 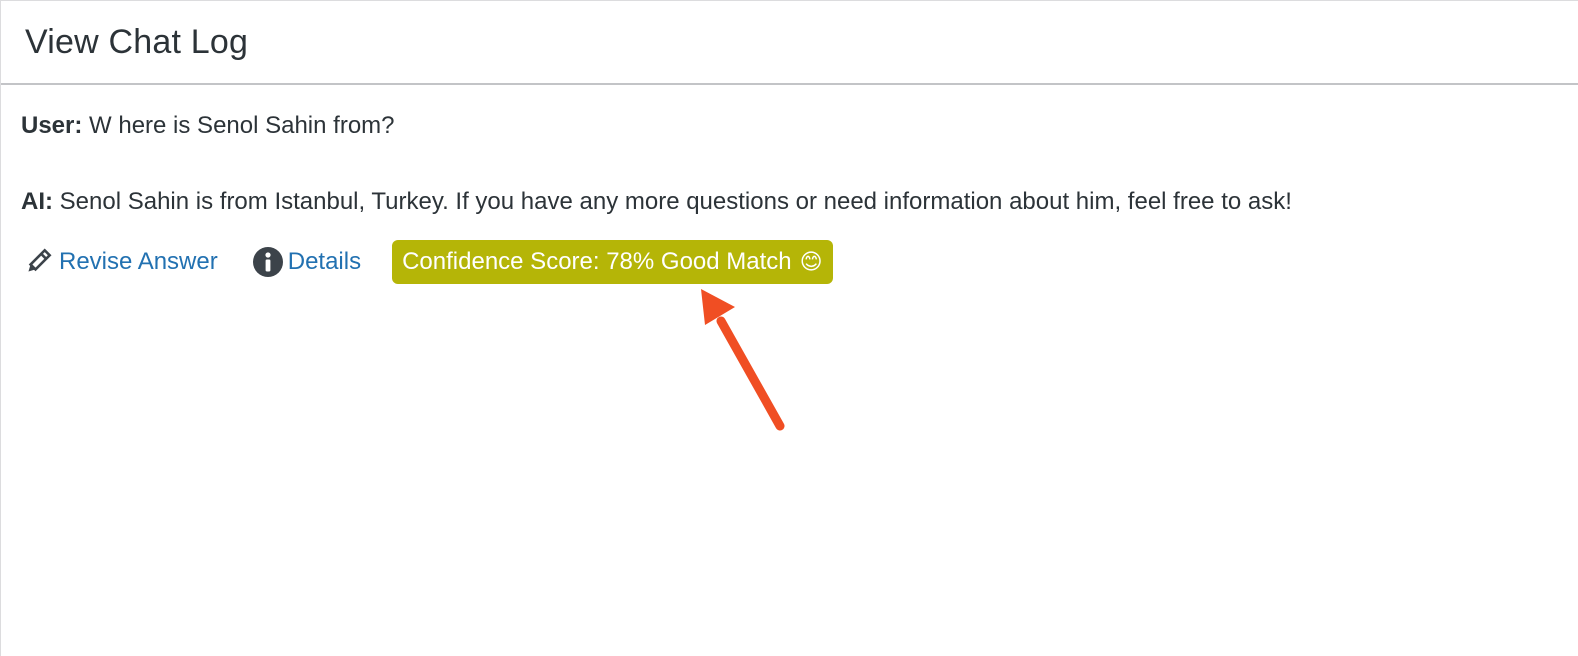 I want to click on page-title: View Chat Log, so click(x=137, y=41).